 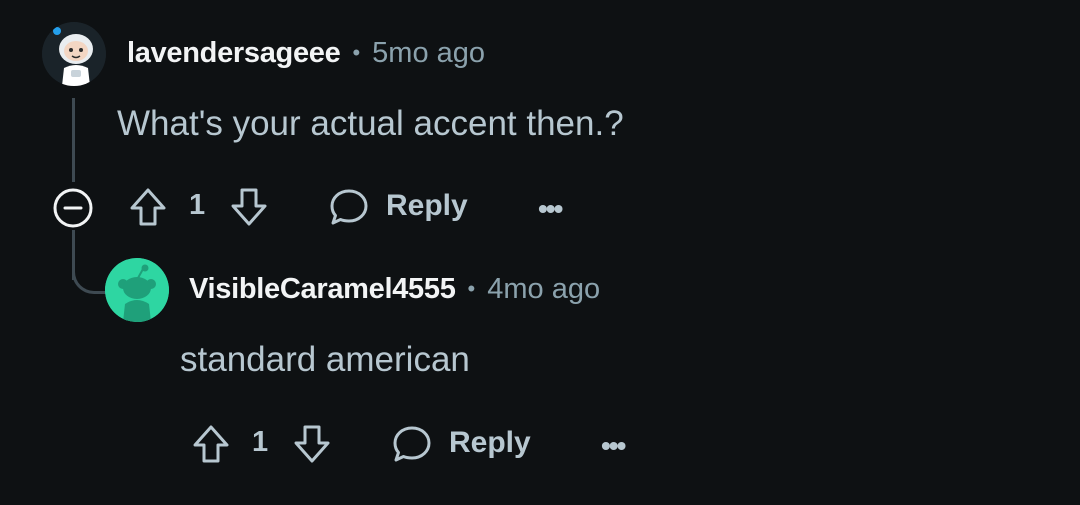 I want to click on snoo-avatar-icon, so click(x=74, y=54).